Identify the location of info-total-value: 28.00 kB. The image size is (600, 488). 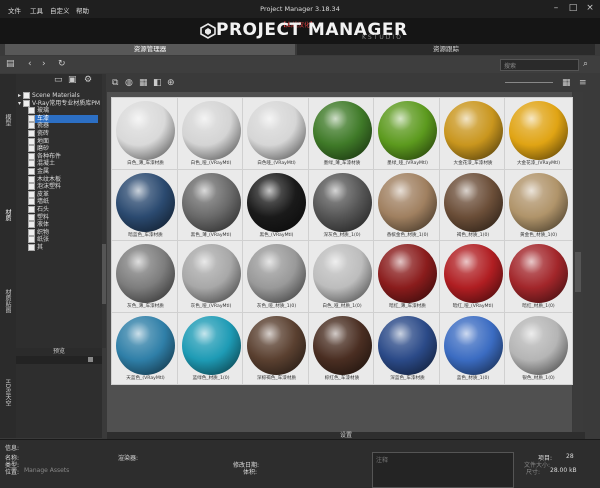
(563, 470).